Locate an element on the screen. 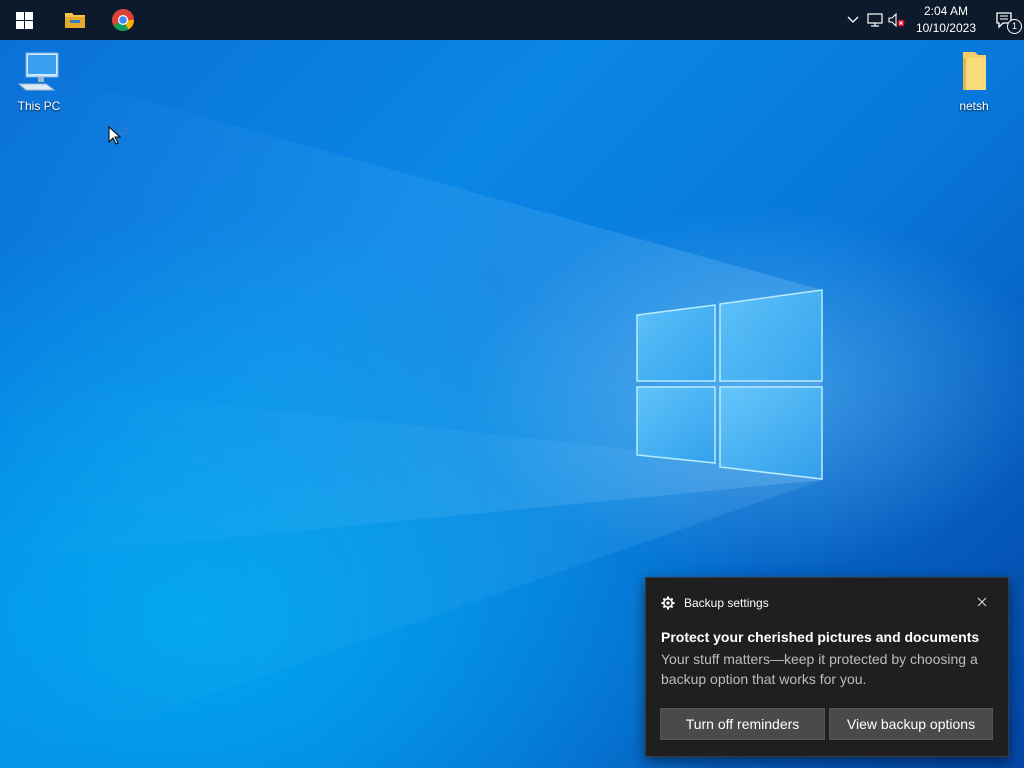 Image resolution: width=1024 pixels, height=768 pixels. gear-icon is located at coordinates (668, 603).